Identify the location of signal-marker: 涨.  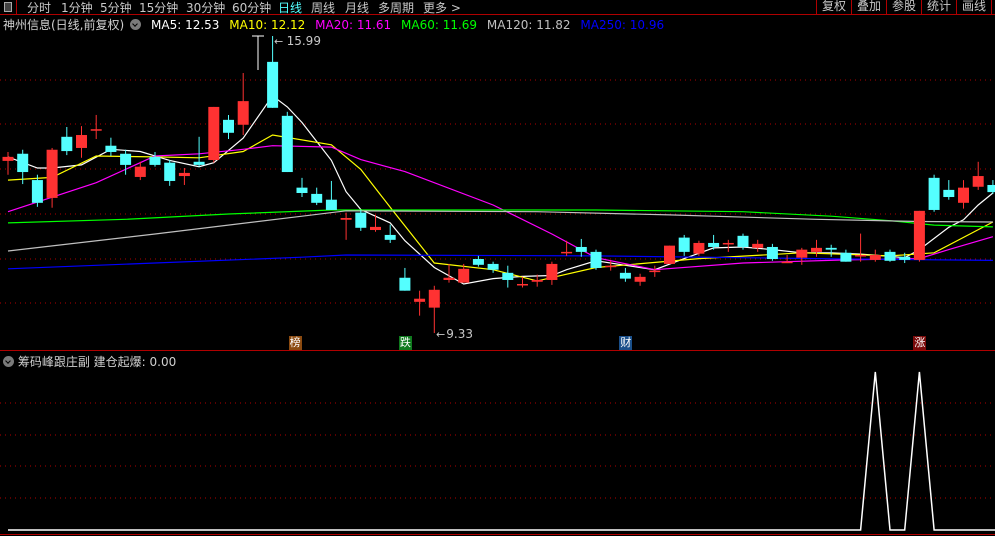
(920, 343).